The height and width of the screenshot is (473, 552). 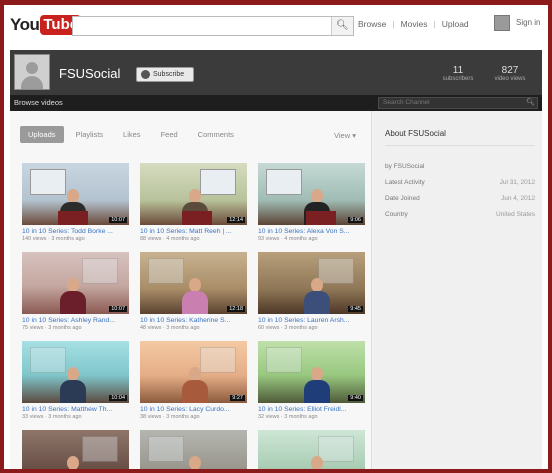 What do you see at coordinates (170, 417) in the screenshot?
I see `video-meta: 38 views · 3 months ago` at bounding box center [170, 417].